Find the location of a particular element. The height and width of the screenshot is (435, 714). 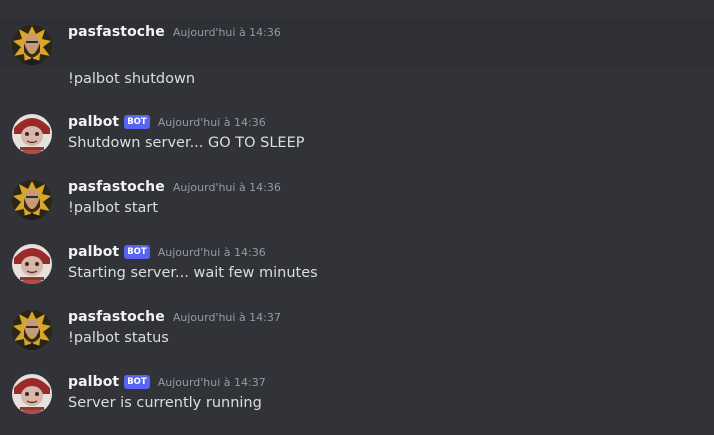

message-header: palbot BOT Aujourd'hui à 14:37 is located at coordinates (167, 382).